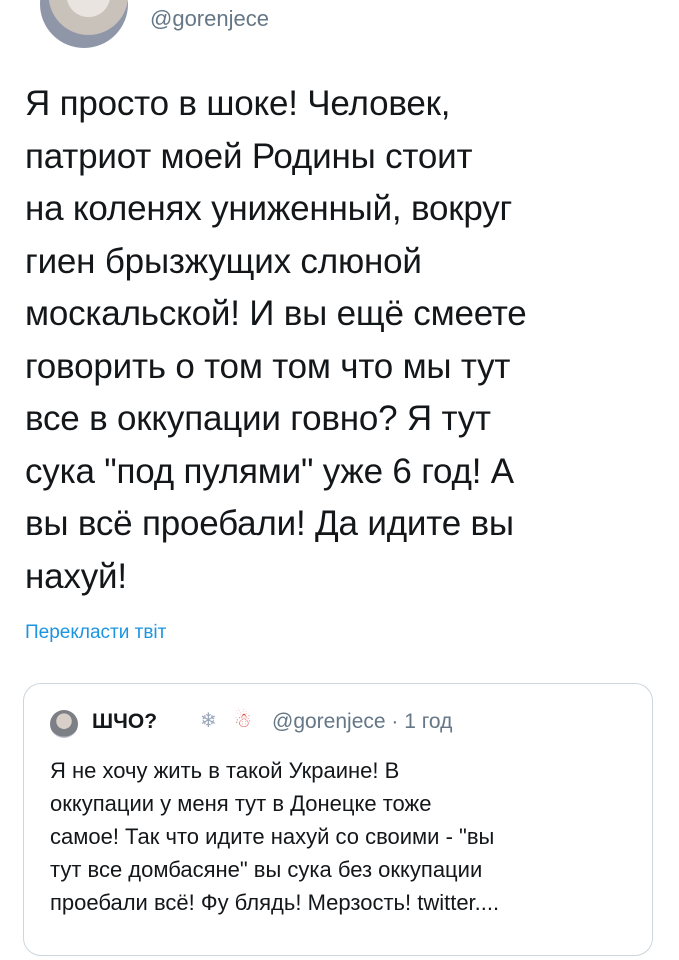 Image resolution: width=679 pixels, height=960 pixels. What do you see at coordinates (339, 25) in the screenshot?
I see `tweet-header: @gorenjece` at bounding box center [339, 25].